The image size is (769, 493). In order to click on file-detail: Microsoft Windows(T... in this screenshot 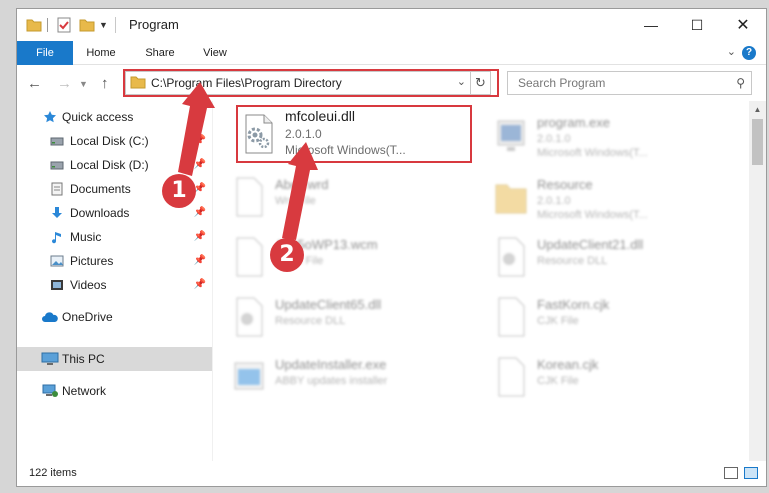, I will do `click(592, 153)`.